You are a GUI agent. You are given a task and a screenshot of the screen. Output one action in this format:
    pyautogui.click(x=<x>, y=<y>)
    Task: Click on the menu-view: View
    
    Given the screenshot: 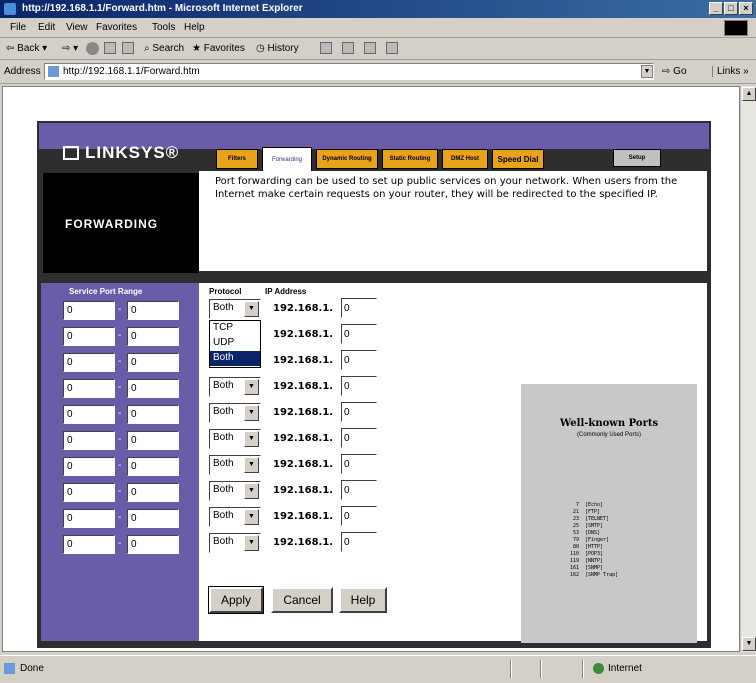 What is the action you would take?
    pyautogui.click(x=77, y=27)
    